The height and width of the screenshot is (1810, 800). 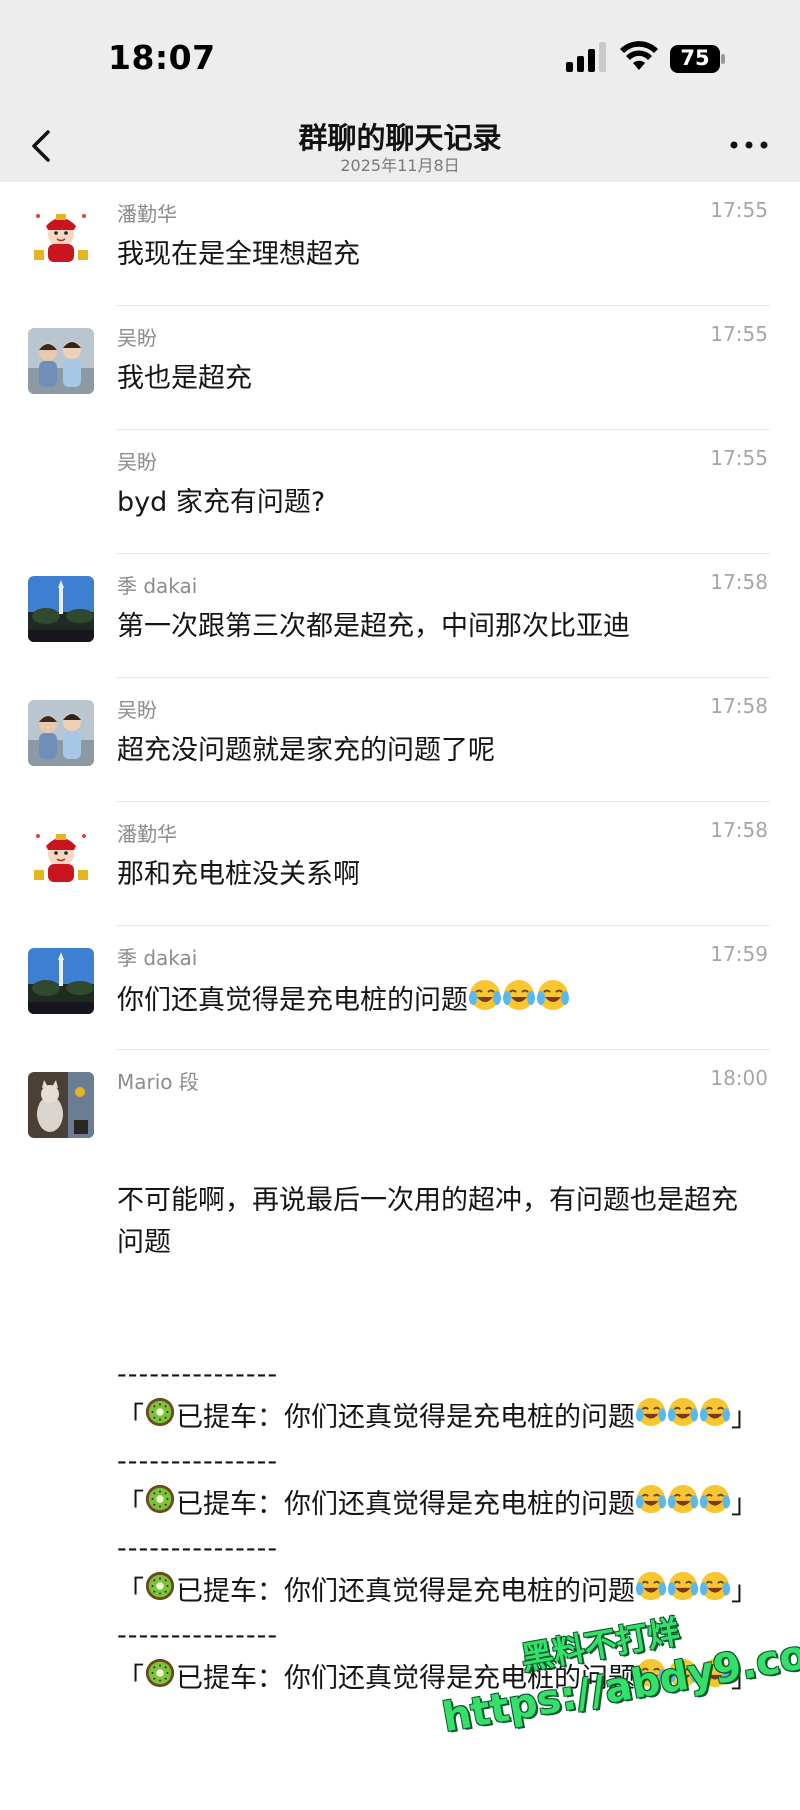 I want to click on status-bar: 18:07 75, so click(x=400, y=55).